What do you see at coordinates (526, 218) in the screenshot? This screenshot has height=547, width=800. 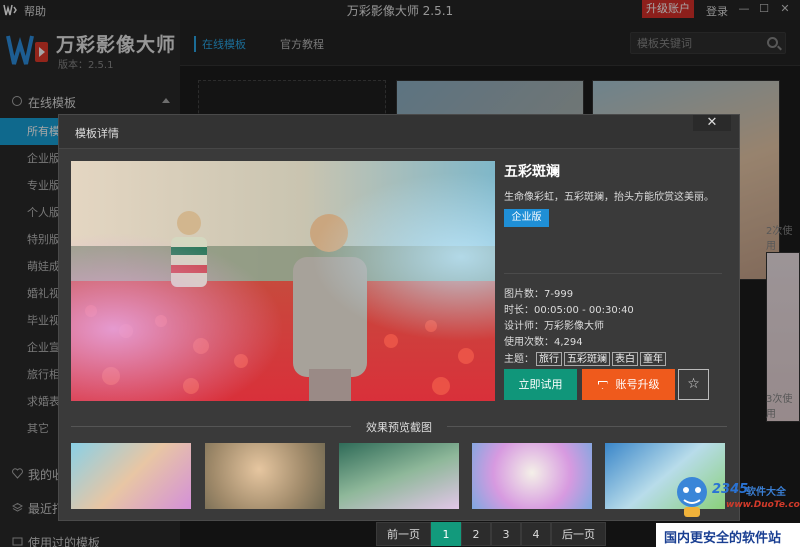 I see `edition-badge: 企业版` at bounding box center [526, 218].